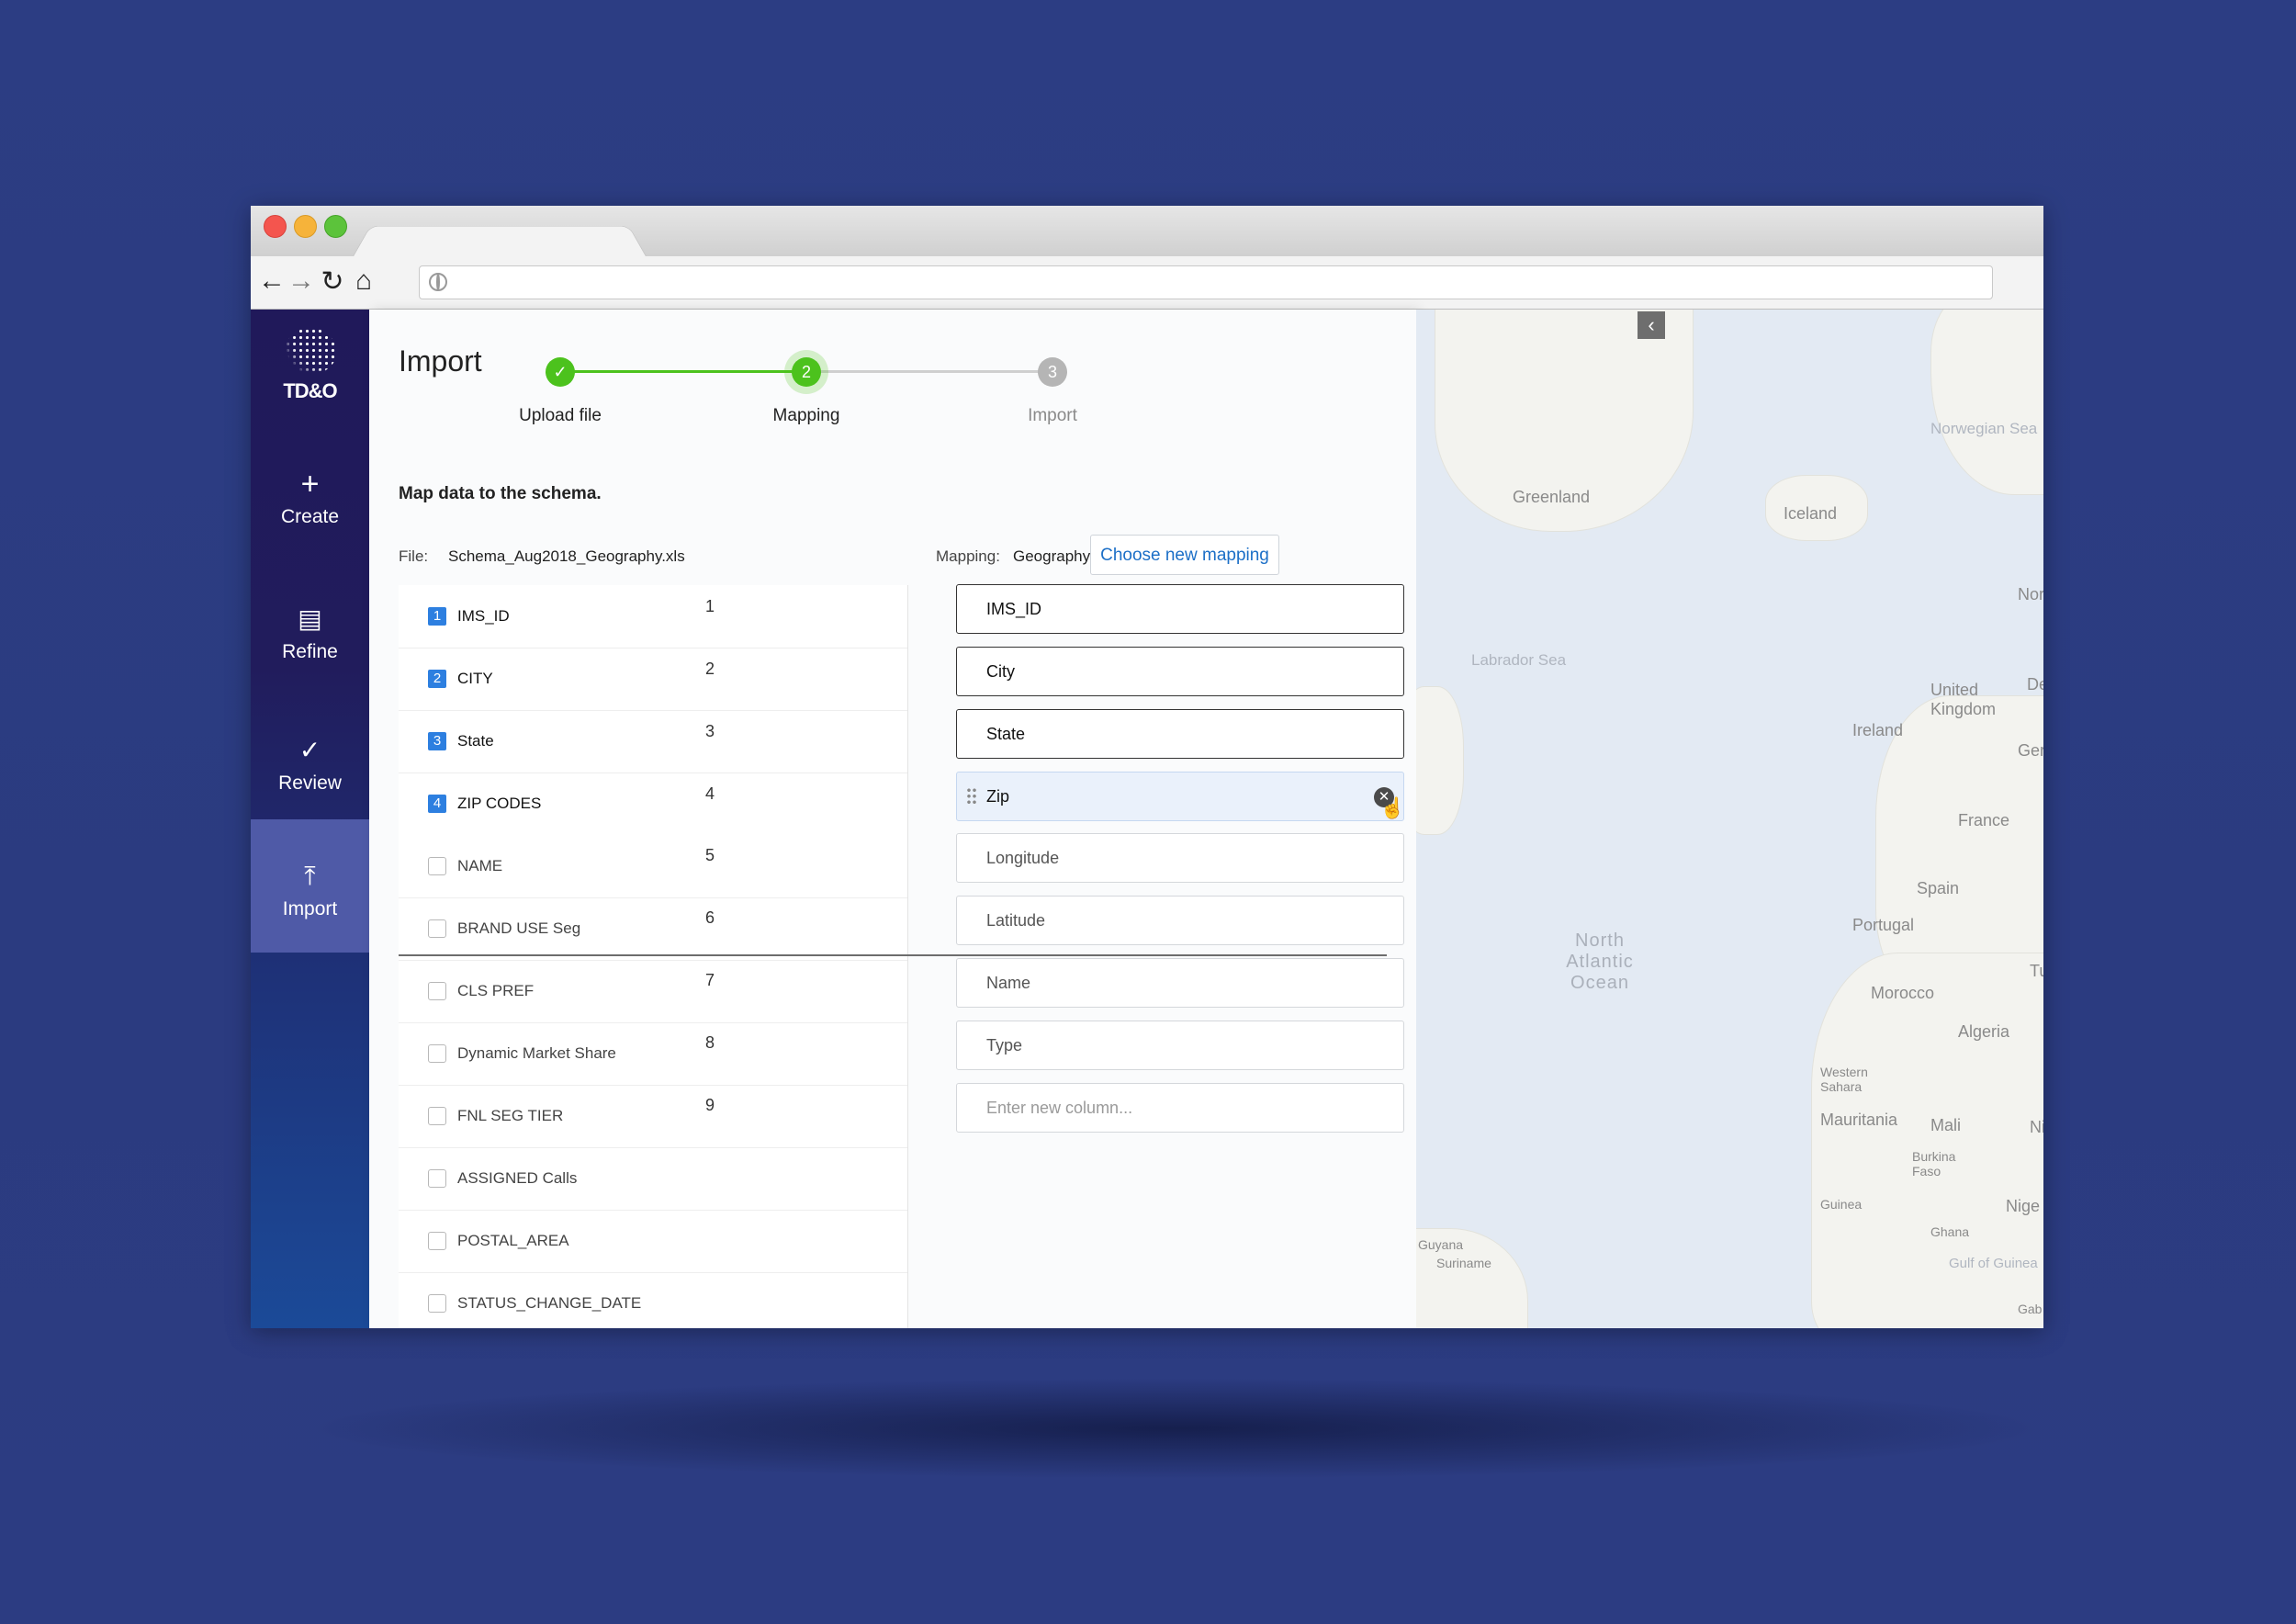 This screenshot has width=2296, height=1624. Describe the element at coordinates (335, 226) in the screenshot. I see `maximize-window-button` at that location.